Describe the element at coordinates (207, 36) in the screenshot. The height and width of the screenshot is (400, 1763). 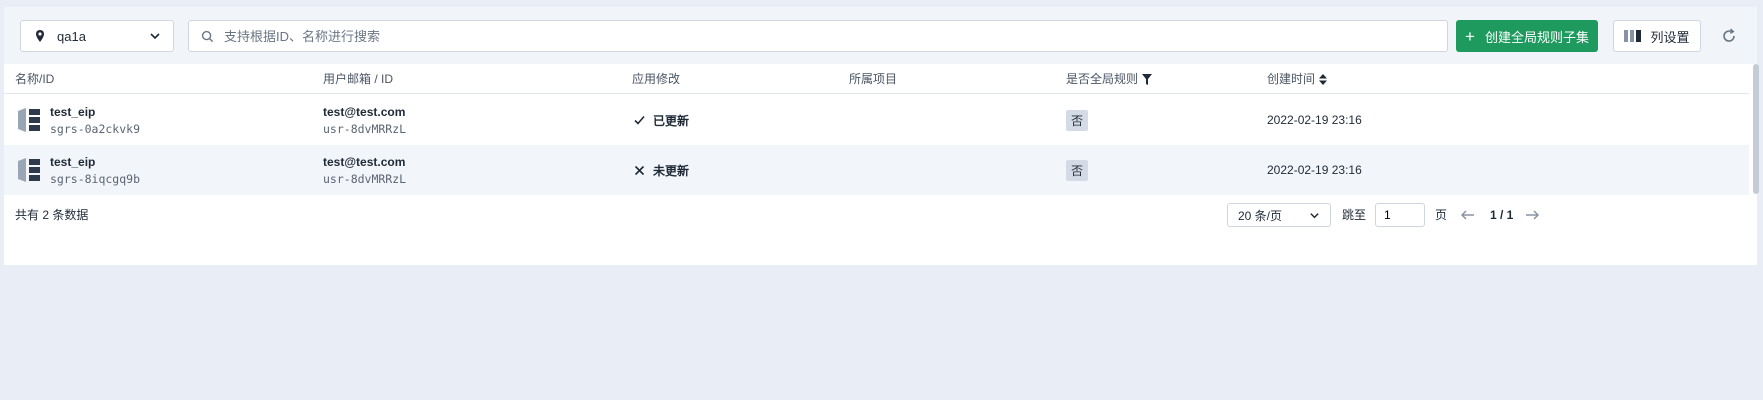
I see `search-icon` at that location.